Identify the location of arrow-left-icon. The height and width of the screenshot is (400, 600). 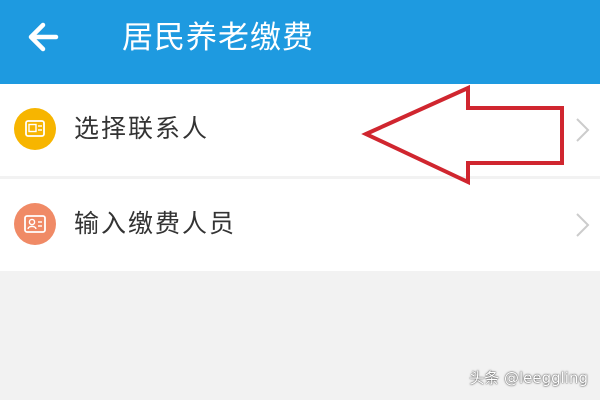
(43, 37).